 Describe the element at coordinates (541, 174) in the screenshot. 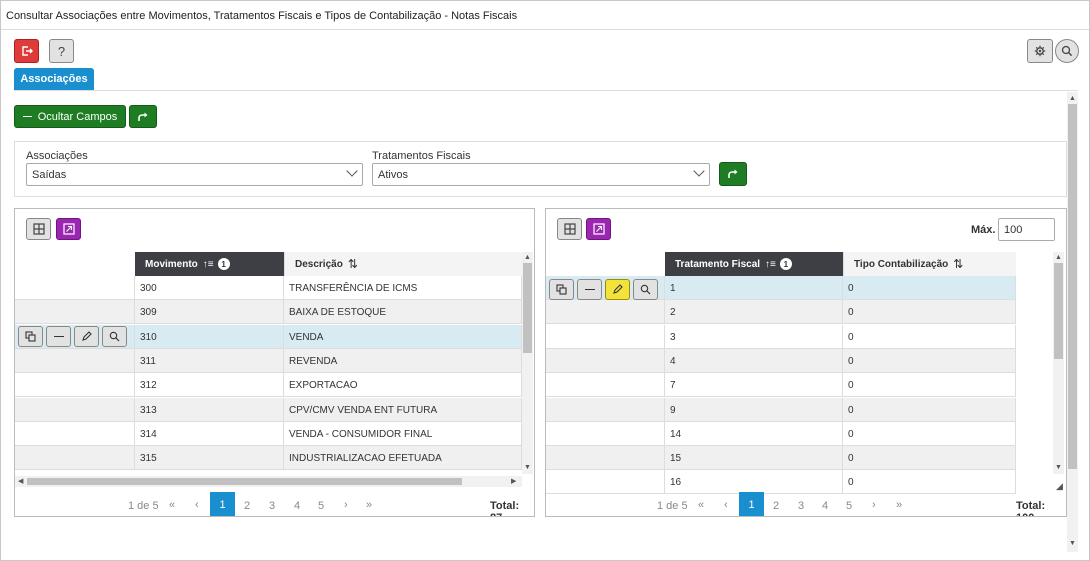

I see `tratamentos-select: Ativos` at that location.